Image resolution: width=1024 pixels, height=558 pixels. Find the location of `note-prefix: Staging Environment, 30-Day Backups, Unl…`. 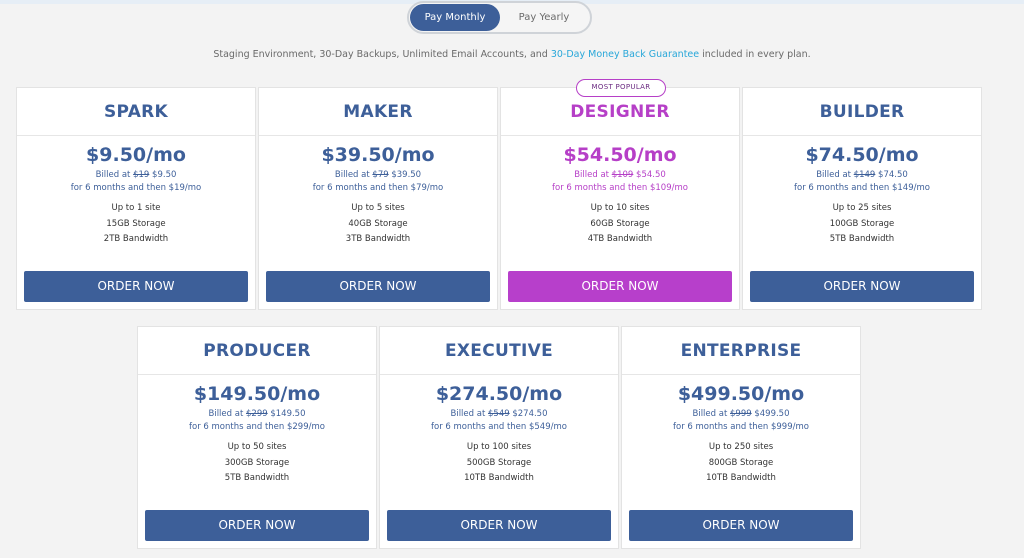

note-prefix: Staging Environment, 30-Day Backups, Unl… is located at coordinates (382, 54).